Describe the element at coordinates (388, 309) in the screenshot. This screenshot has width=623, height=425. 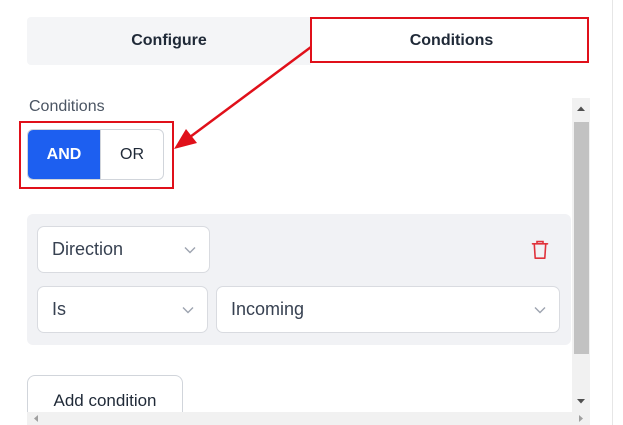
I see `value-select: Incoming` at that location.